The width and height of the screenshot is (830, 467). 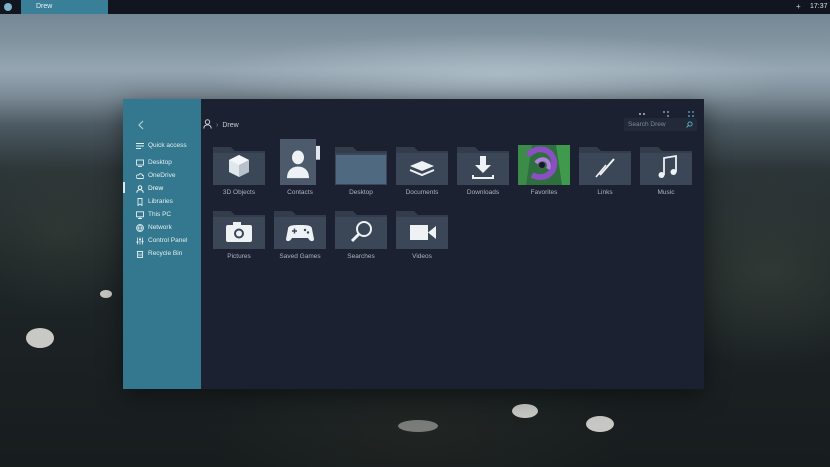 What do you see at coordinates (689, 124) in the screenshot?
I see `search-icon` at bounding box center [689, 124].